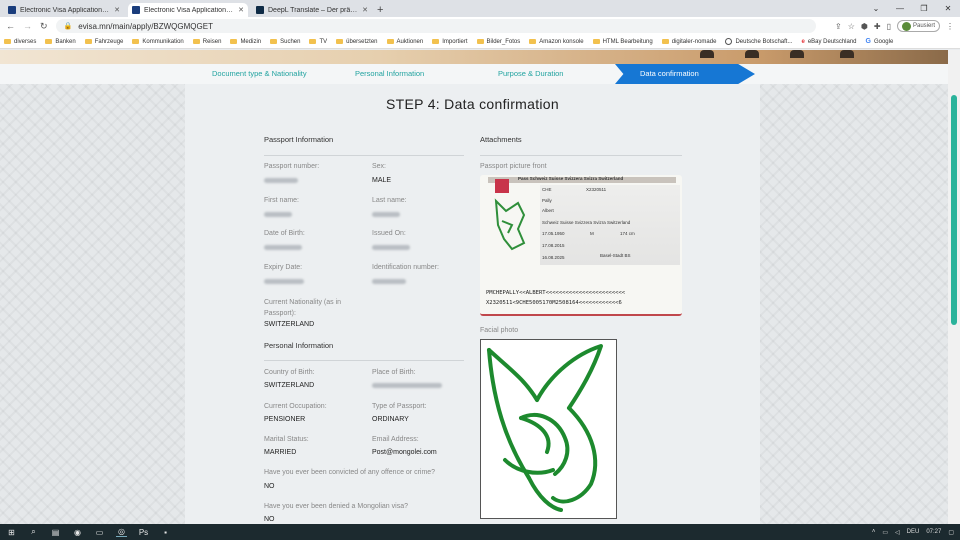 This screenshot has width=960, height=540. Describe the element at coordinates (284, 281) in the screenshot. I see `redacted-expiry` at that location.